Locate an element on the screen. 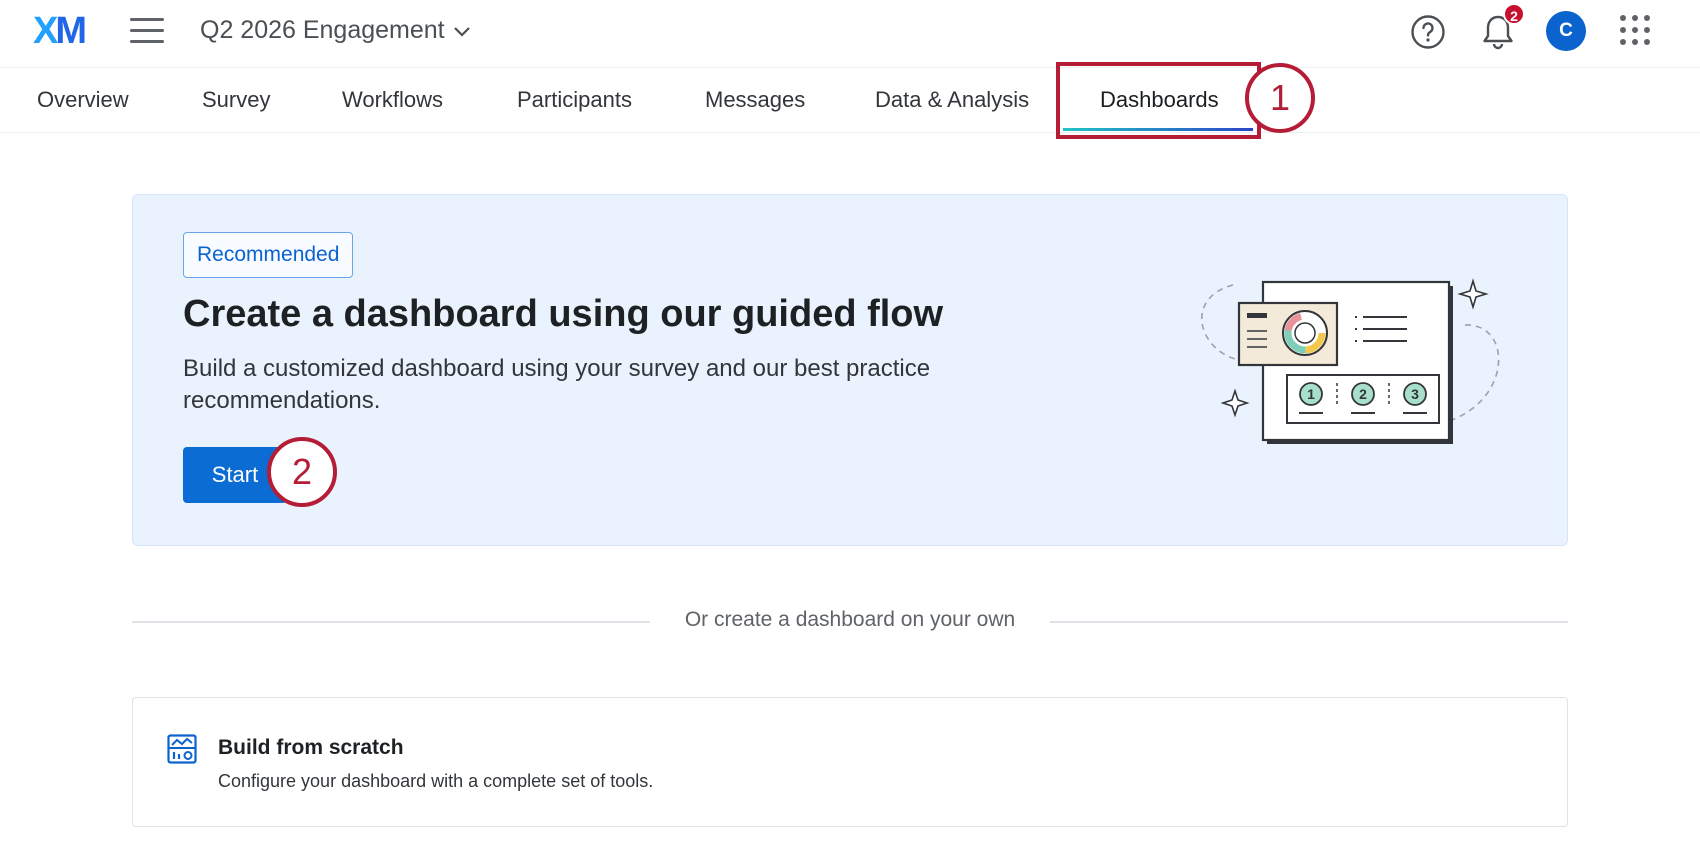 The image size is (1700, 850). hero-title: Create a dashboard using our guided flow is located at coordinates (563, 314).